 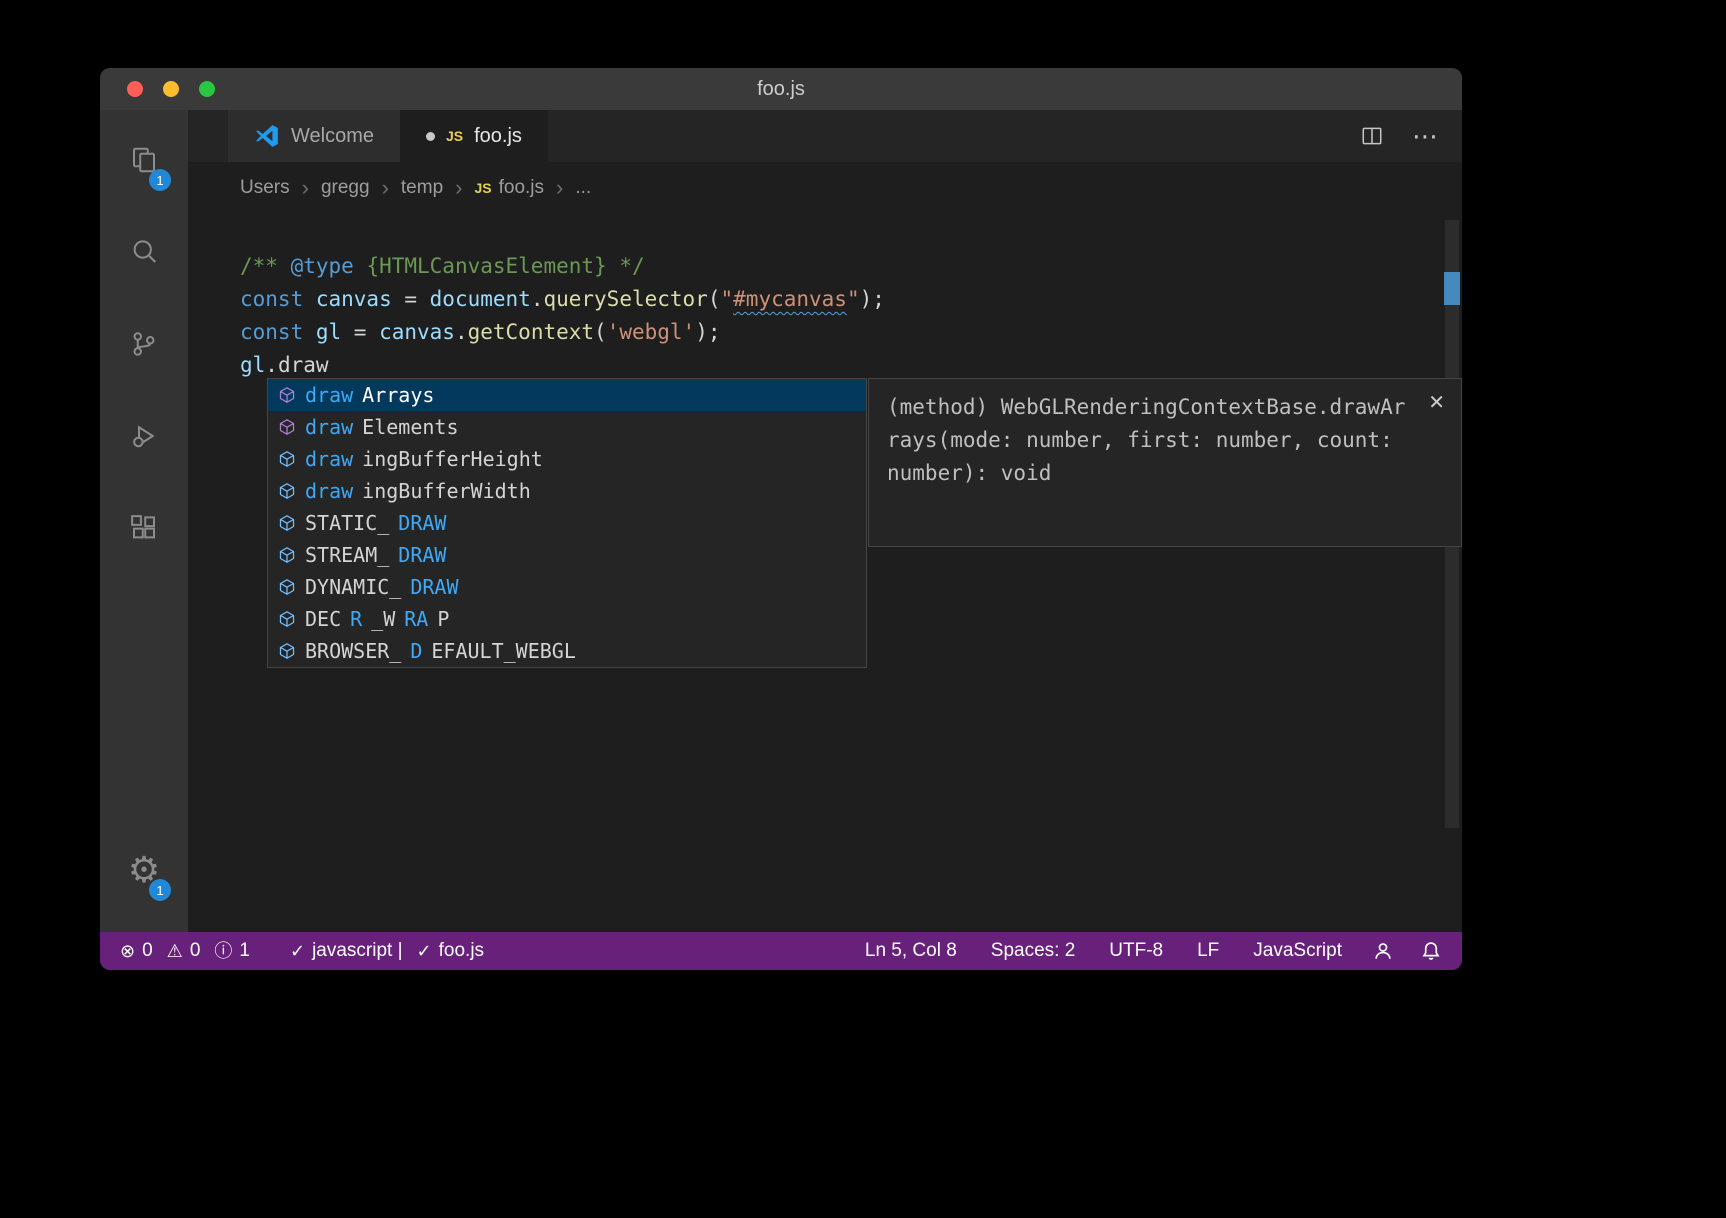 I want to click on titlebar: foo.js, so click(x=781, y=89).